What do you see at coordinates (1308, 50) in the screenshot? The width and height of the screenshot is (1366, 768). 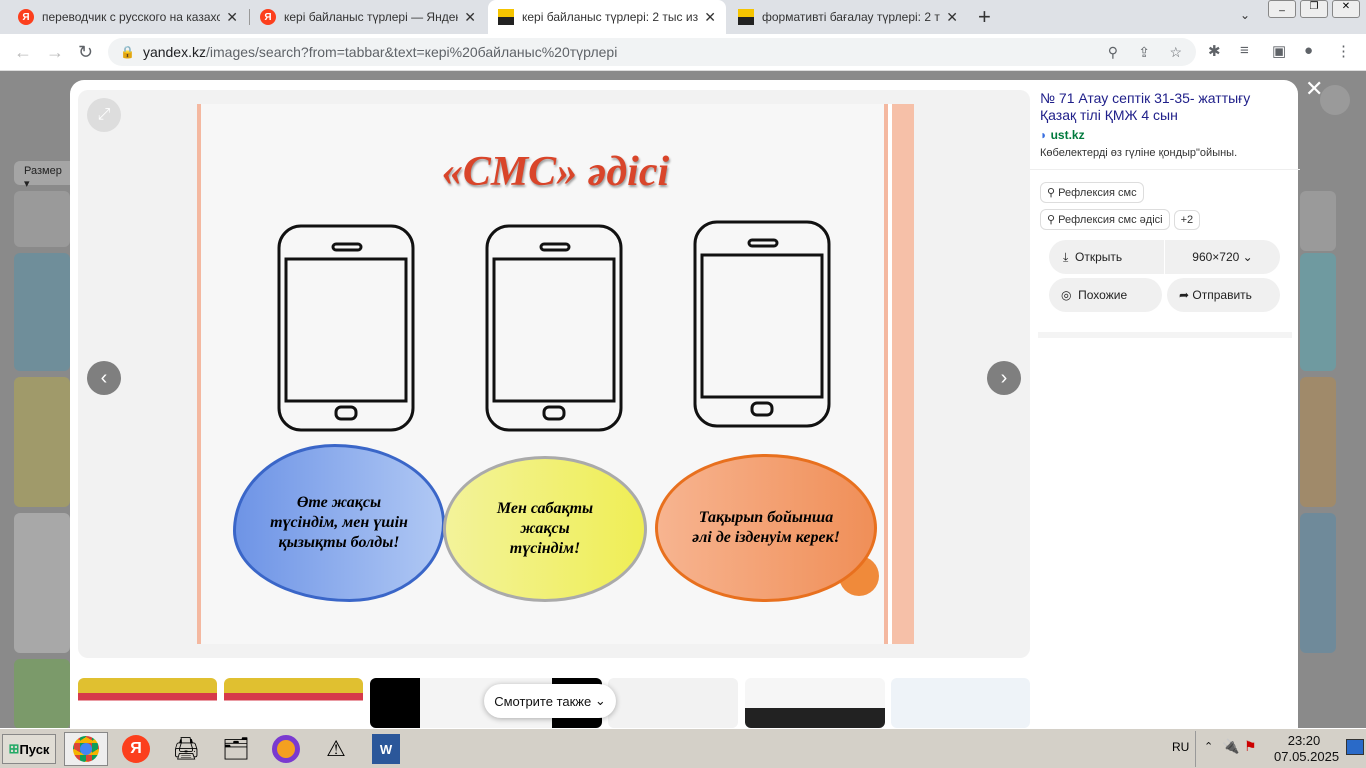 I see `profile-icon: ●` at bounding box center [1308, 50].